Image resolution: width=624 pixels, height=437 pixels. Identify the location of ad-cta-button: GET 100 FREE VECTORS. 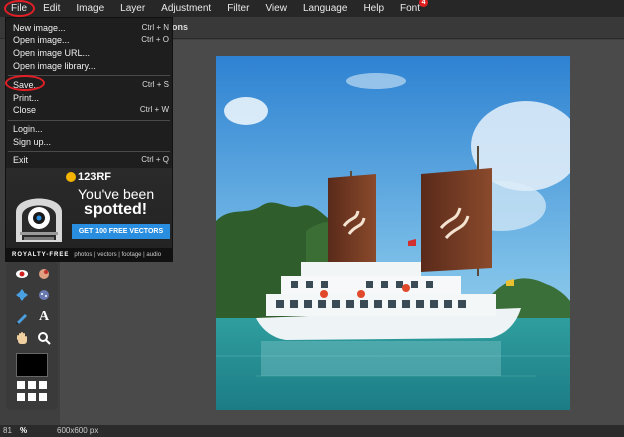
(121, 231).